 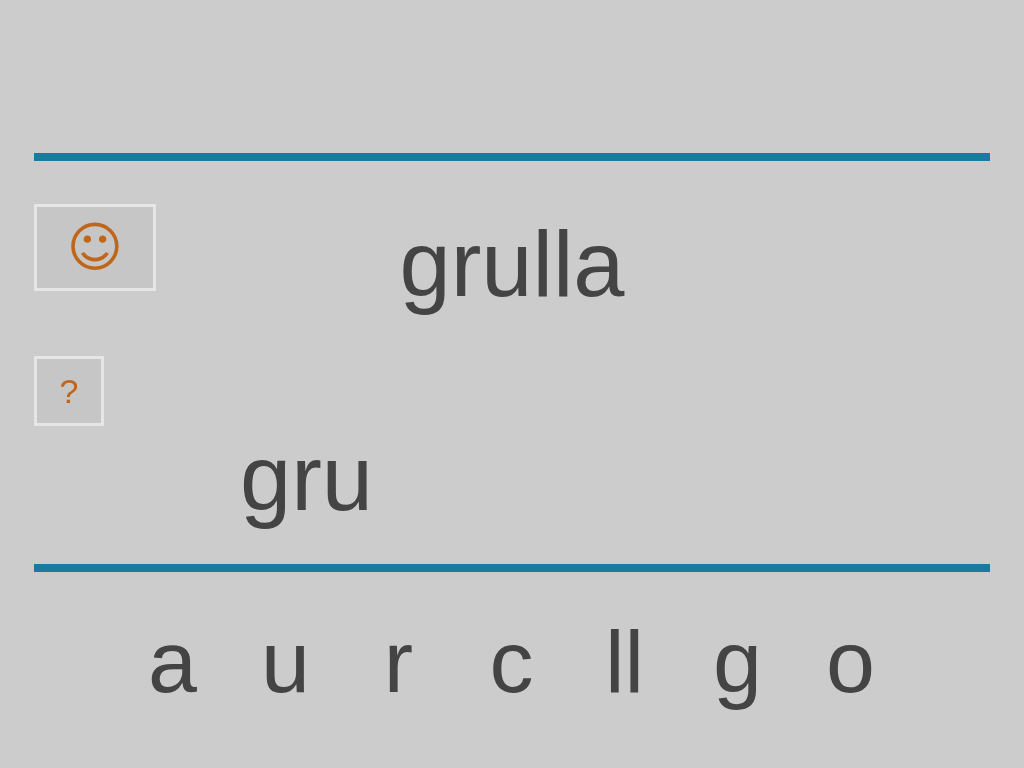 What do you see at coordinates (398, 662) in the screenshot?
I see `letter-tile: r` at bounding box center [398, 662].